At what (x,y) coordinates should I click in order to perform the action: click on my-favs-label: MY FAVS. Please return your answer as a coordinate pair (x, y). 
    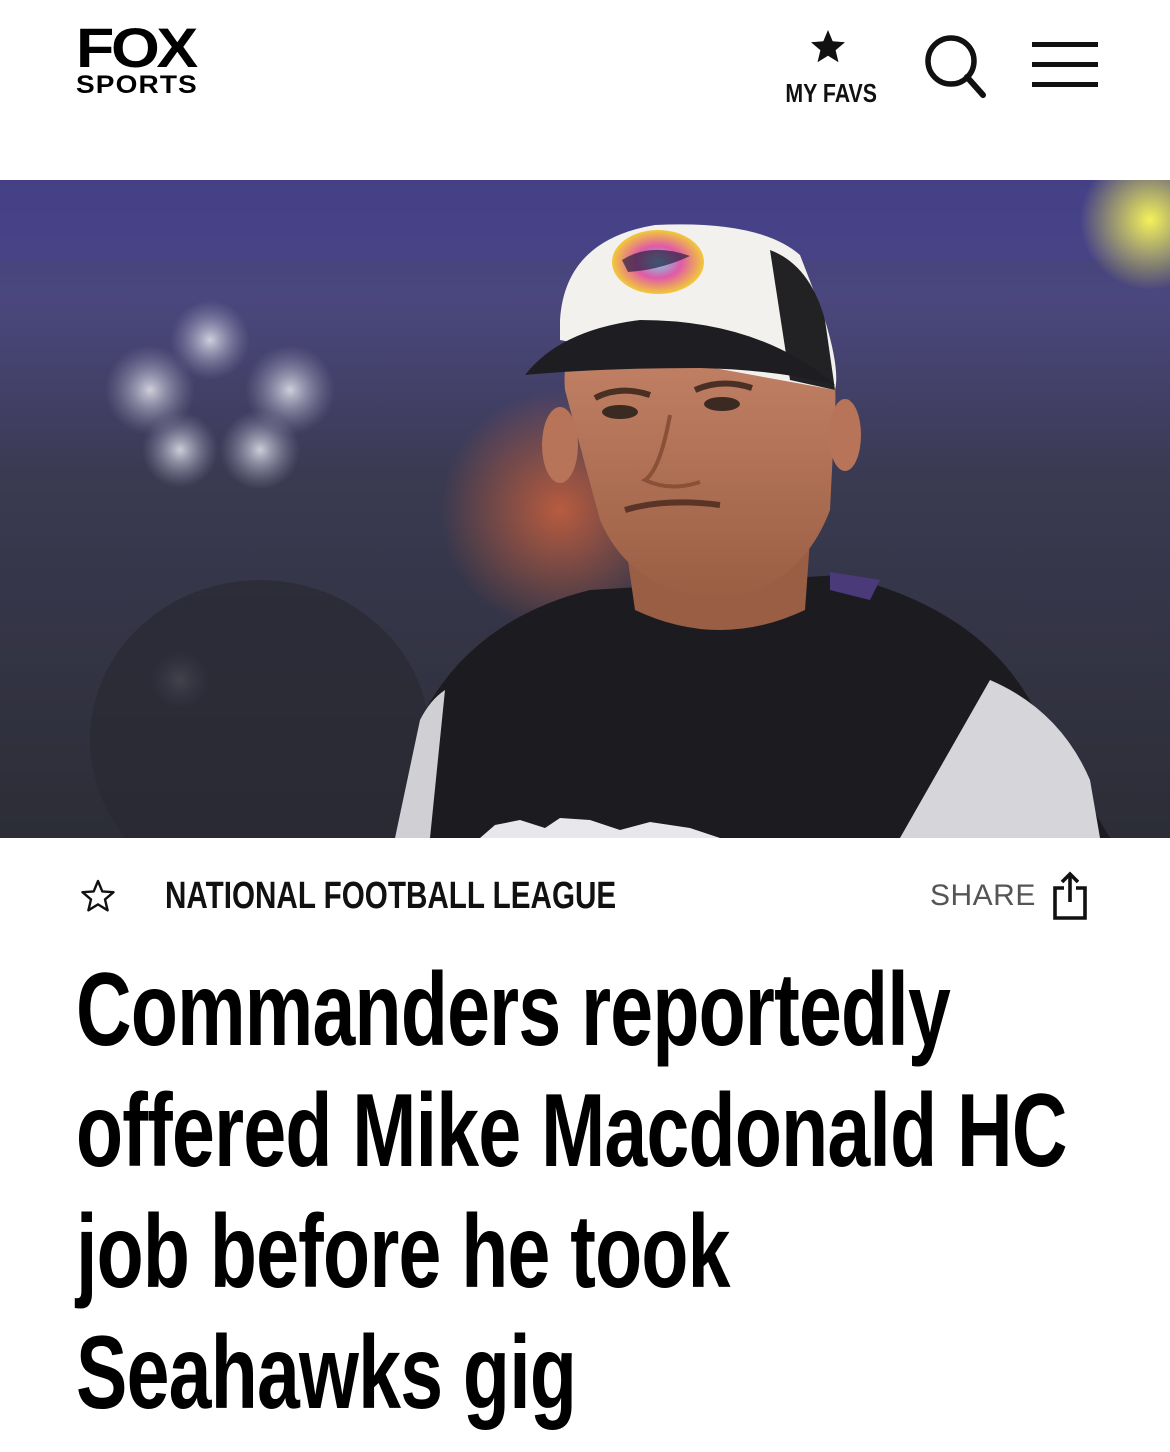
    Looking at the image, I should click on (831, 93).